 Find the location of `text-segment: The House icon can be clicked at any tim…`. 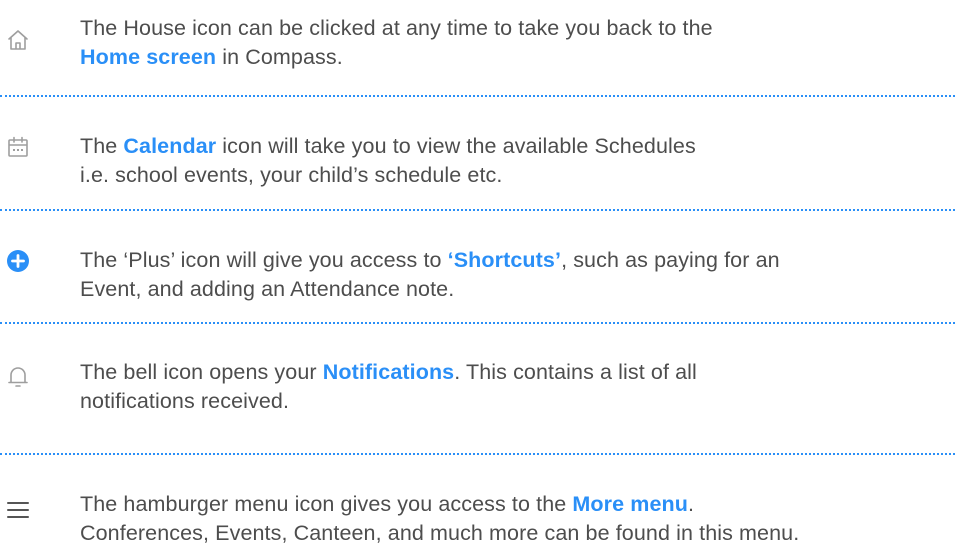

text-segment: The House icon can be clicked at any tim… is located at coordinates (396, 28).